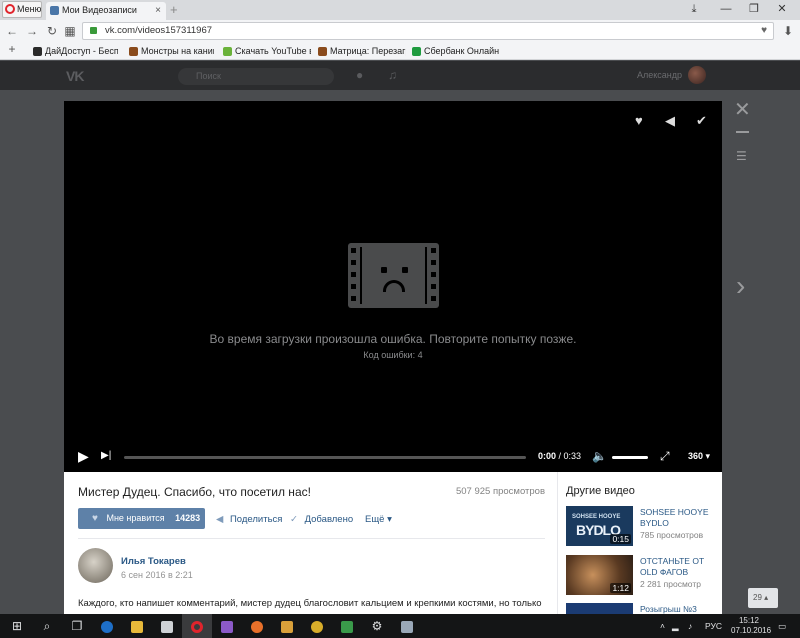 This screenshot has height=638, width=800. I want to click on back-arrow-icon: ←, so click(12, 31).